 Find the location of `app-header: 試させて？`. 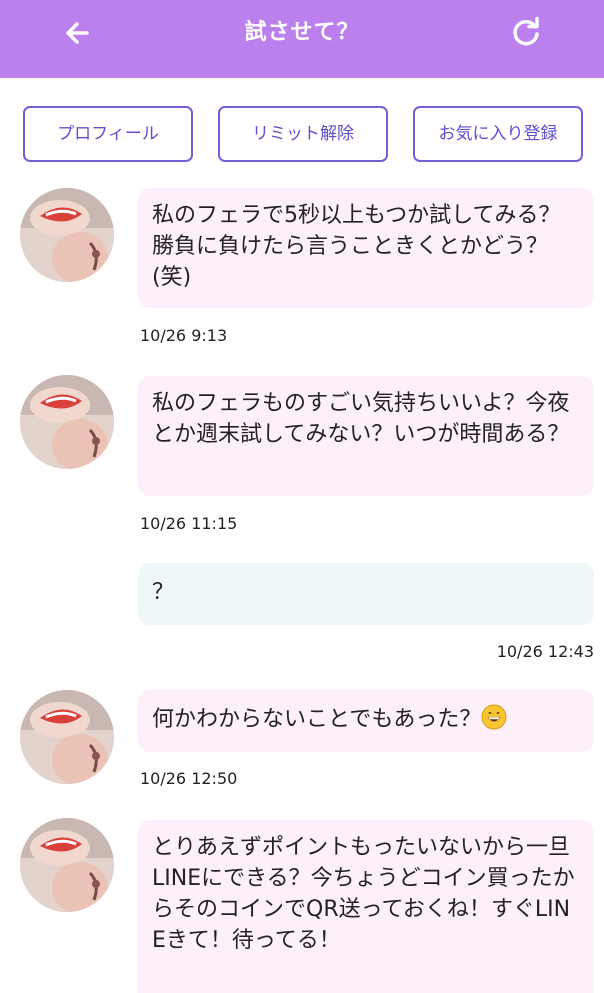

app-header: 試させて？ is located at coordinates (302, 39).